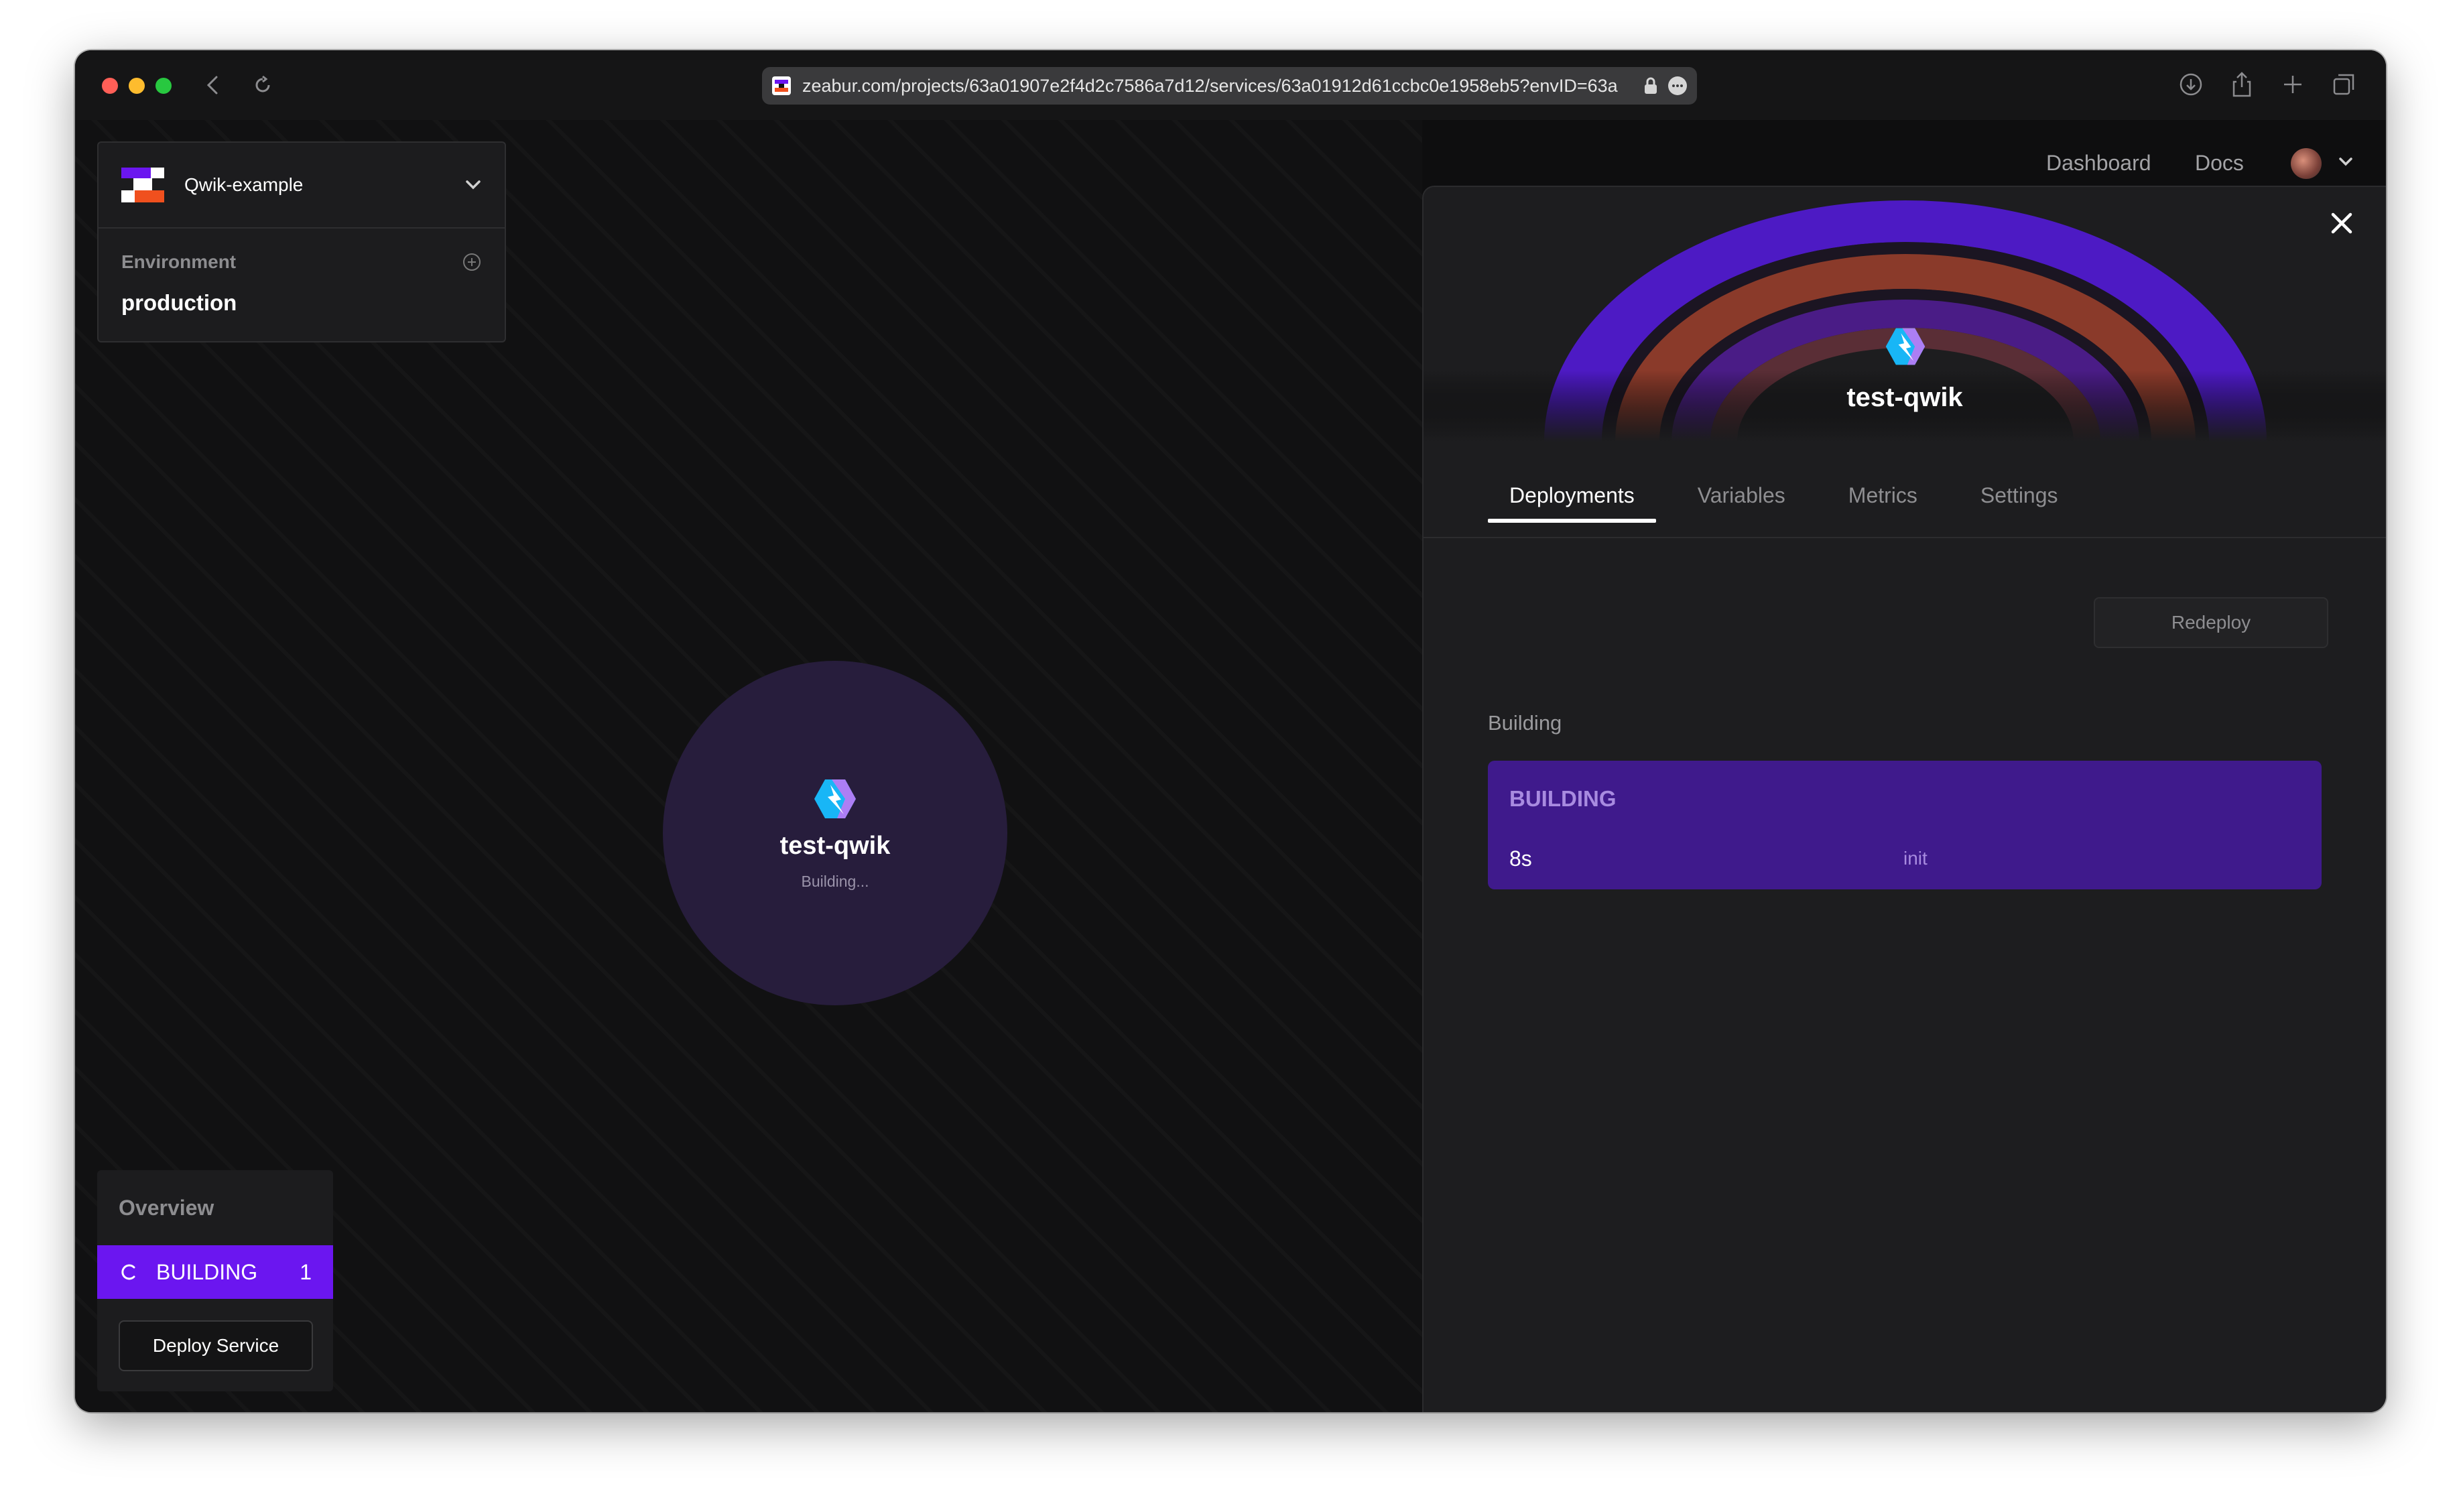 This screenshot has width=2461, height=1512. What do you see at coordinates (1521, 858) in the screenshot?
I see `deployment-duration: 8s` at bounding box center [1521, 858].